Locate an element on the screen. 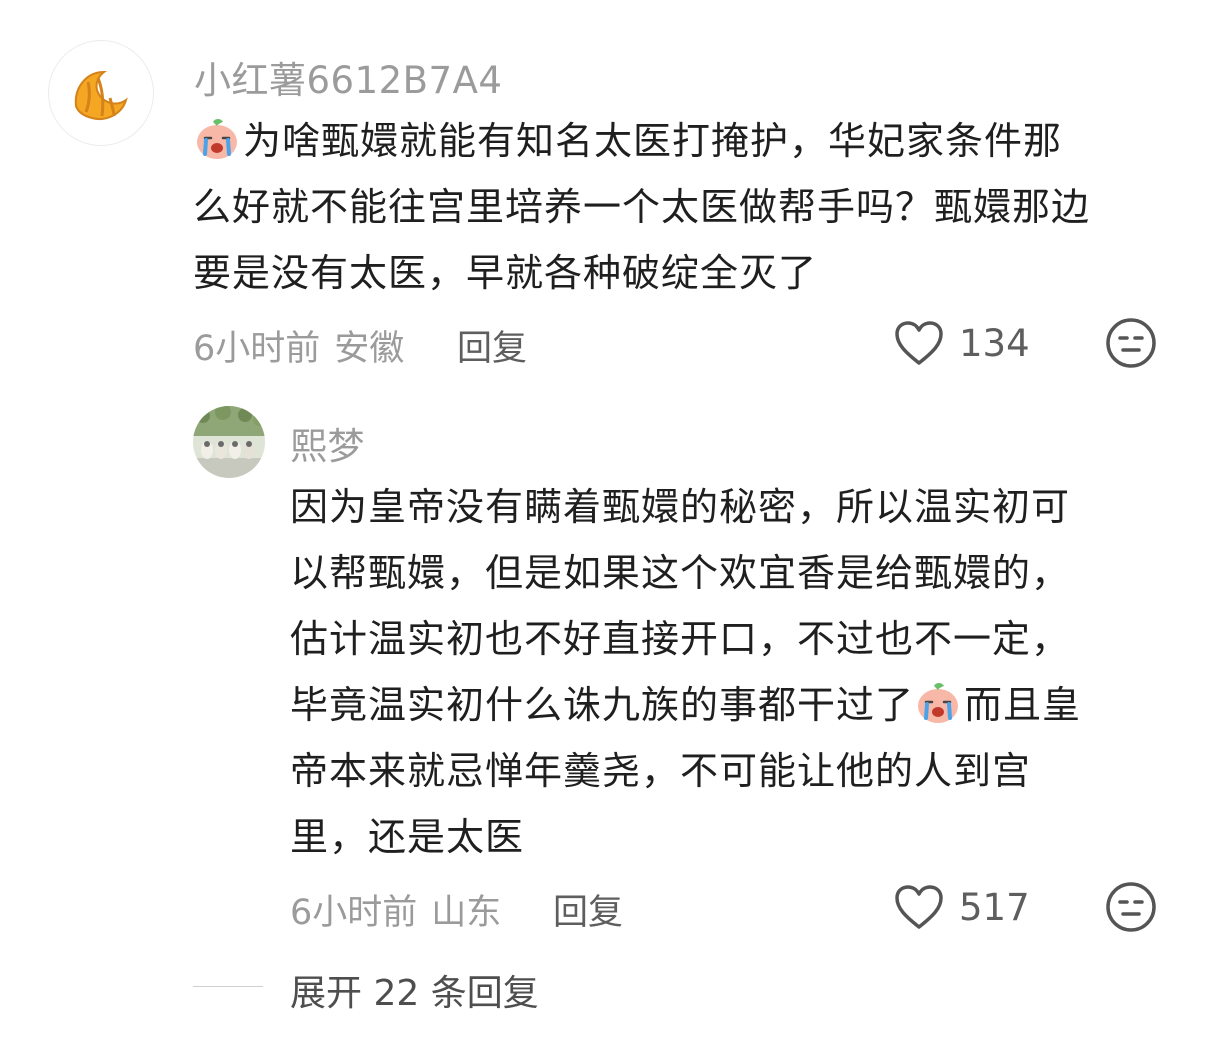 The image size is (1206, 1056). croissant-icon is located at coordinates (101, 95).